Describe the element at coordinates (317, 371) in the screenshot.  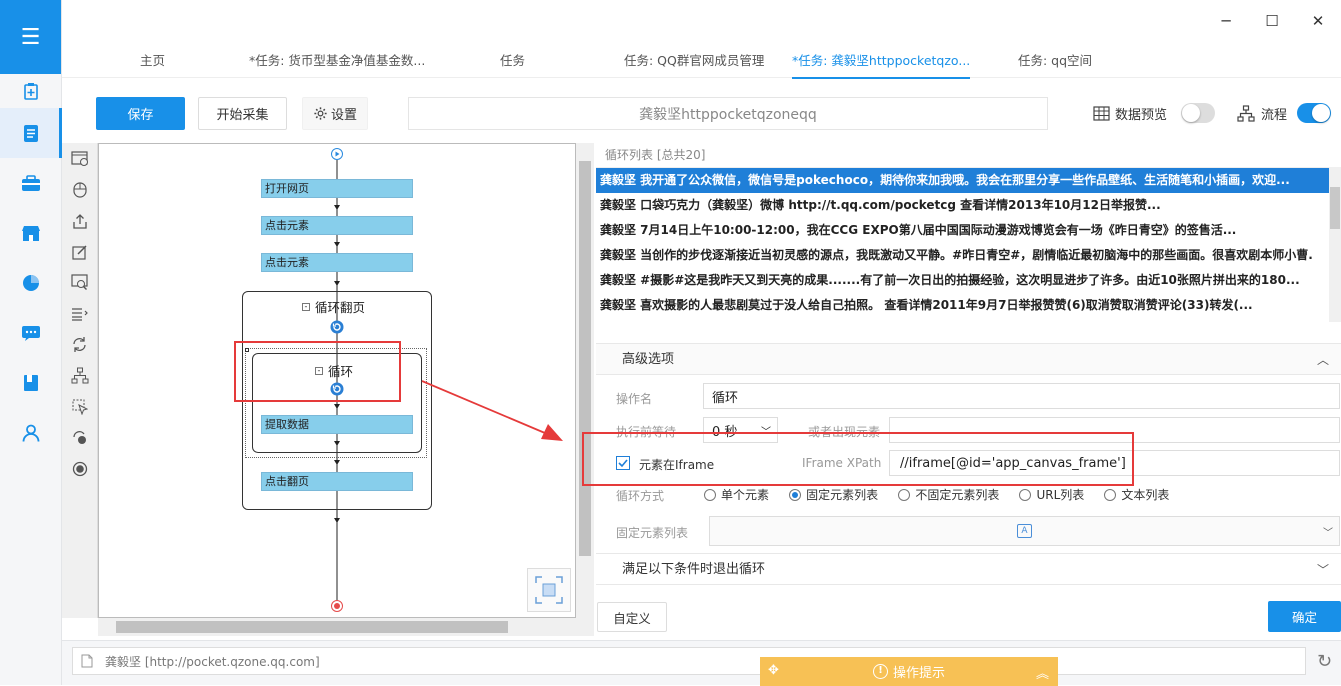
I see `annotation-box-loop` at that location.